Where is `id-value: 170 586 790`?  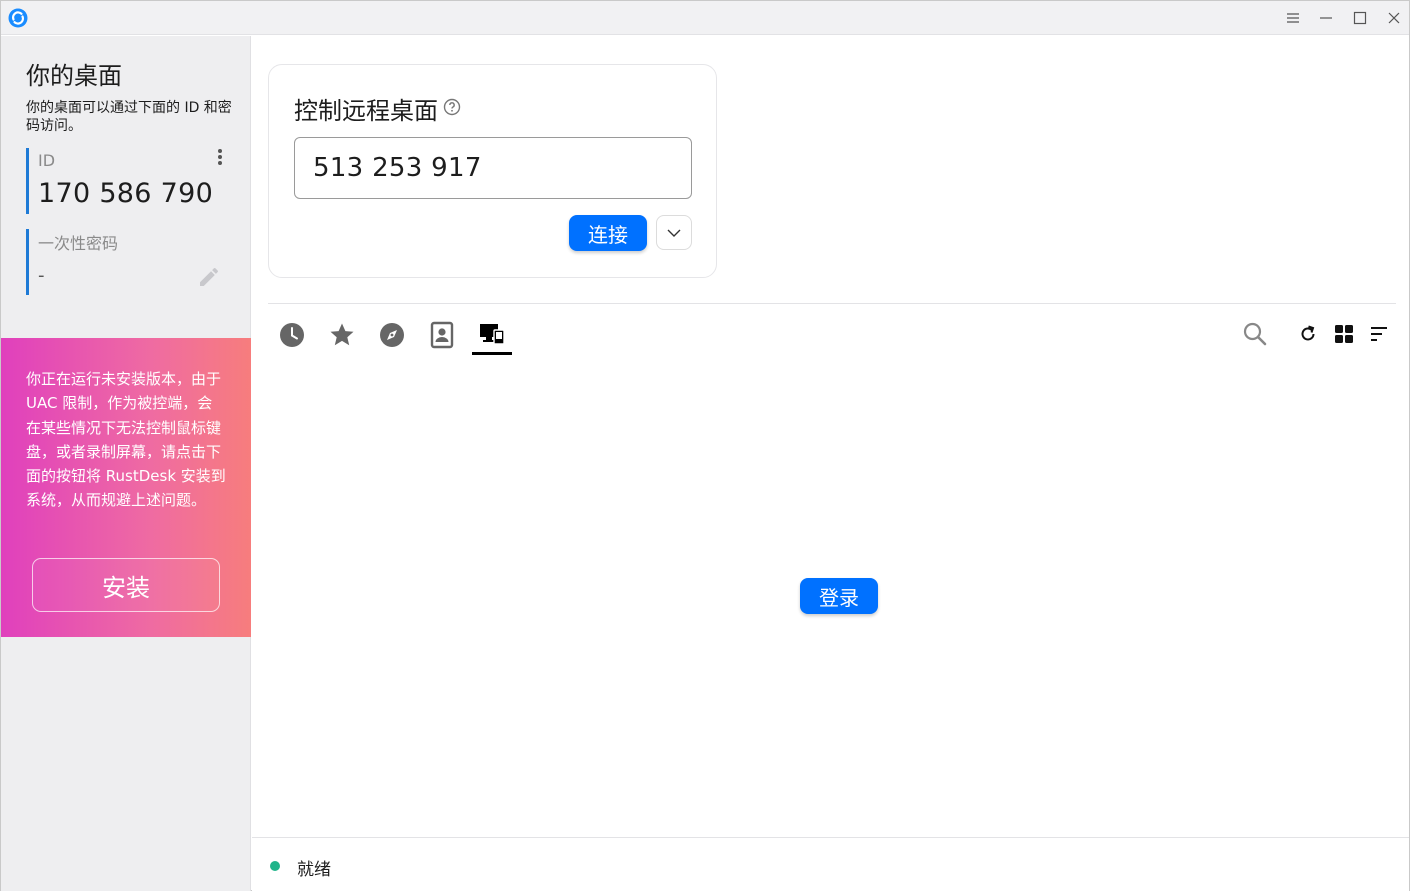 id-value: 170 586 790 is located at coordinates (125, 193).